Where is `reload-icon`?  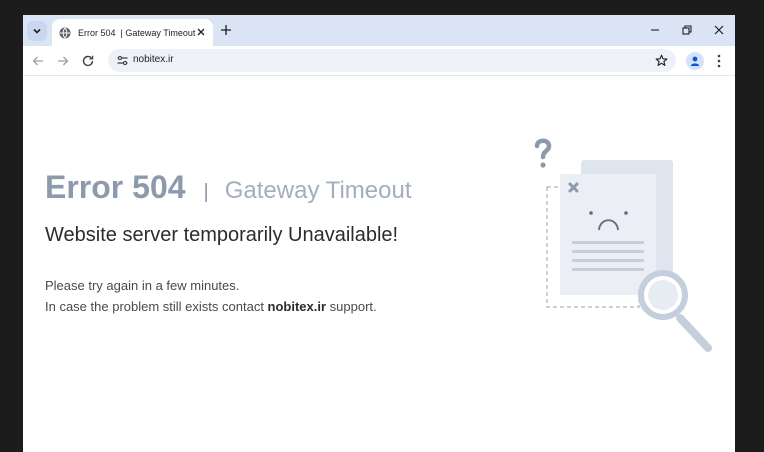
reload-icon is located at coordinates (88, 61).